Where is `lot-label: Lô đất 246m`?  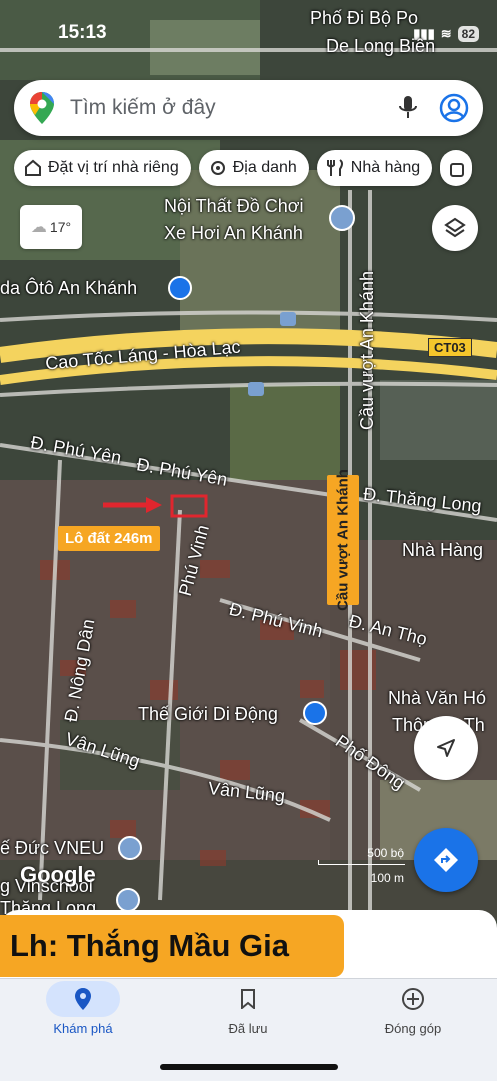
lot-label: Lô đất 246m is located at coordinates (109, 538).